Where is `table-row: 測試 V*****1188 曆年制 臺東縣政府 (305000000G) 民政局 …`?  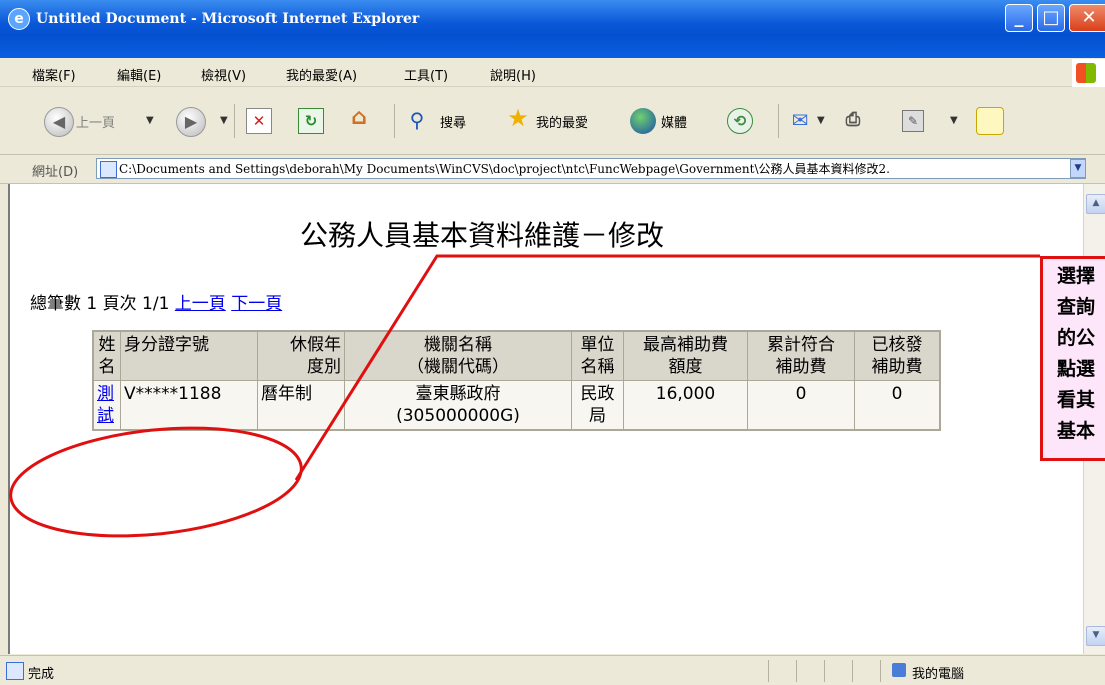 table-row: 測試 V*****1188 曆年制 臺東縣政府 (305000000G) 民政局 … is located at coordinates (516, 405).